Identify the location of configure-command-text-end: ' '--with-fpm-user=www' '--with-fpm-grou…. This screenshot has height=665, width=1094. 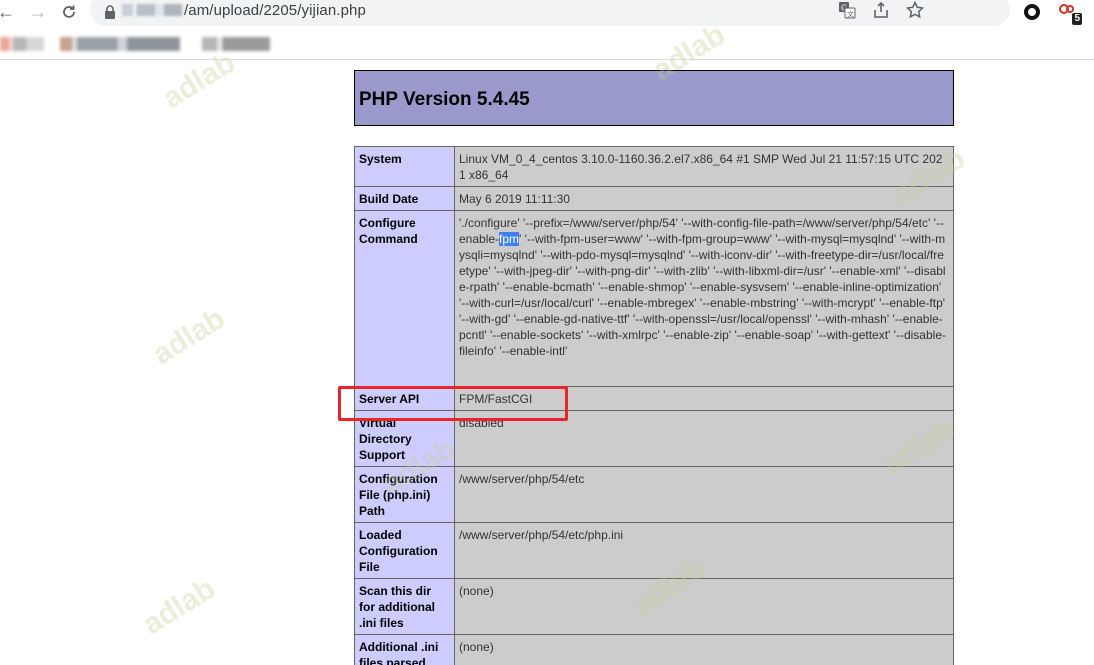
(702, 295).